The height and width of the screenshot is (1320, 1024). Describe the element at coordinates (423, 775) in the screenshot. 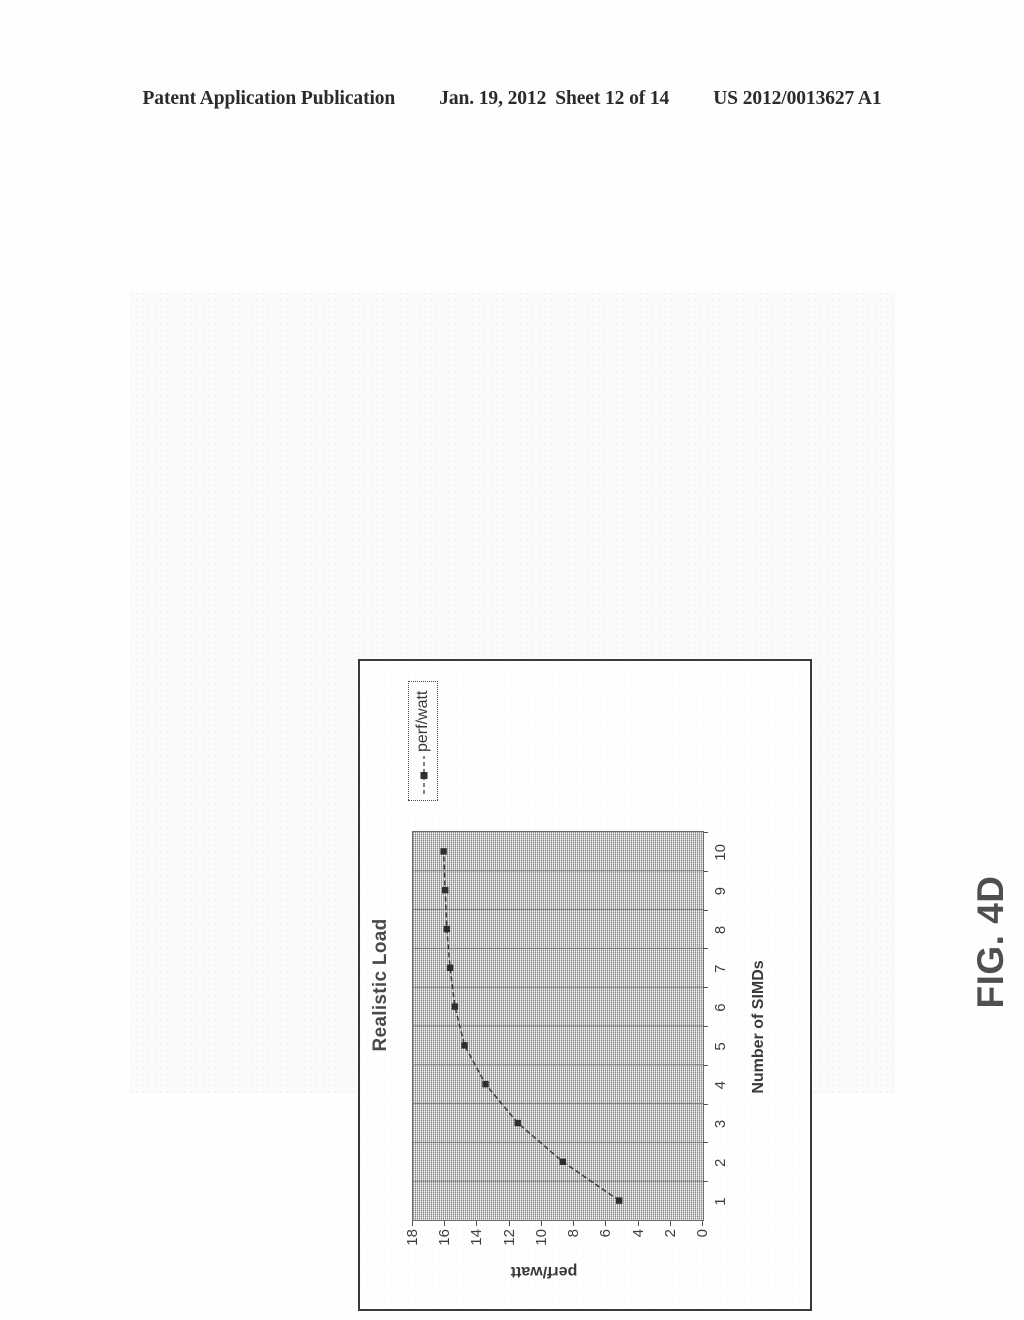

I see `legend-marker-icon` at that location.